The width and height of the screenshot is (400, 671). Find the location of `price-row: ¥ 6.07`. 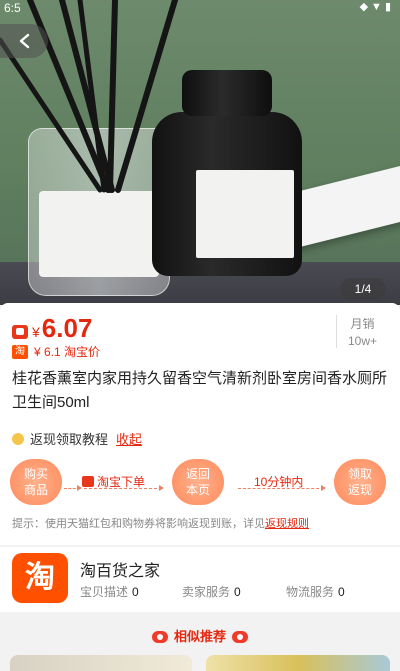

price-row: ¥ 6.07 is located at coordinates (52, 328).